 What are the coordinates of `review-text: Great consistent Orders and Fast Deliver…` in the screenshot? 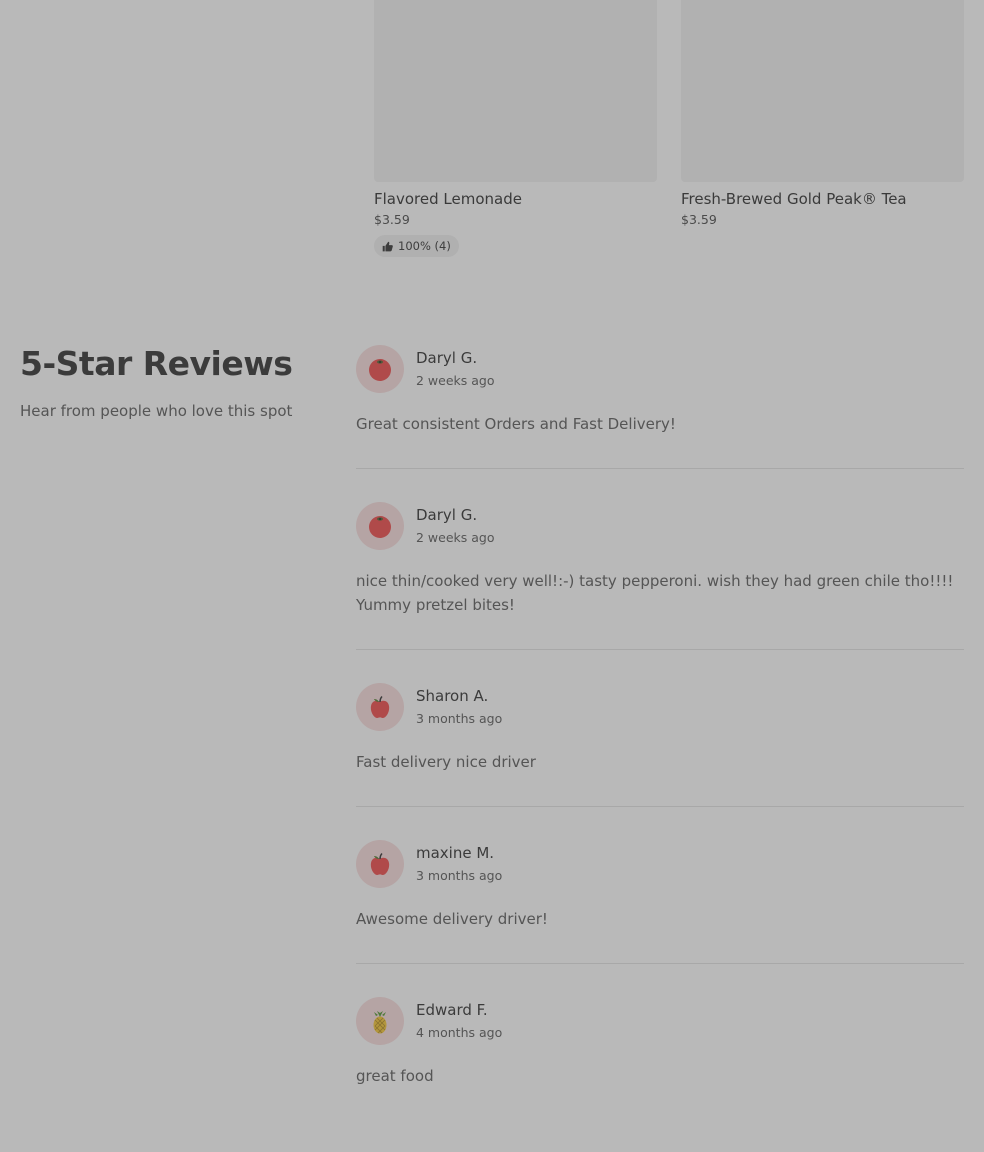 It's located at (516, 424).